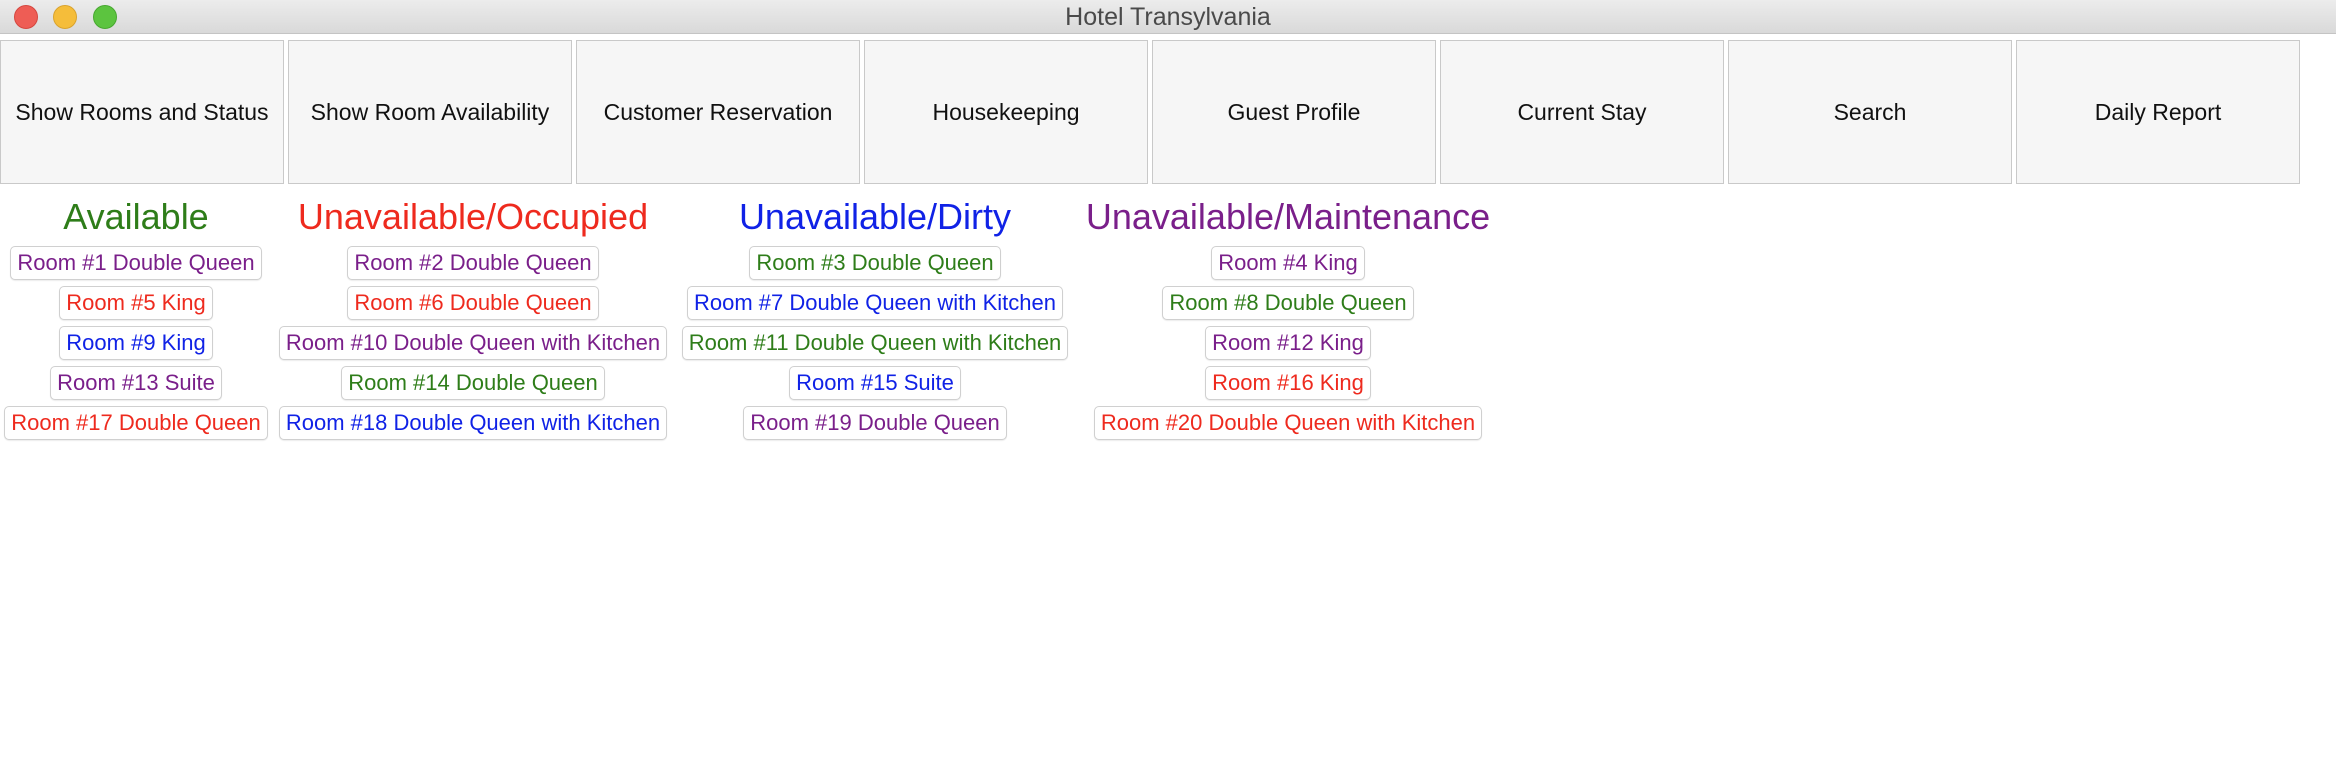 This screenshot has height=774, width=2336. What do you see at coordinates (430, 112) in the screenshot?
I see `show-room-availability-button: Show Room Availability` at bounding box center [430, 112].